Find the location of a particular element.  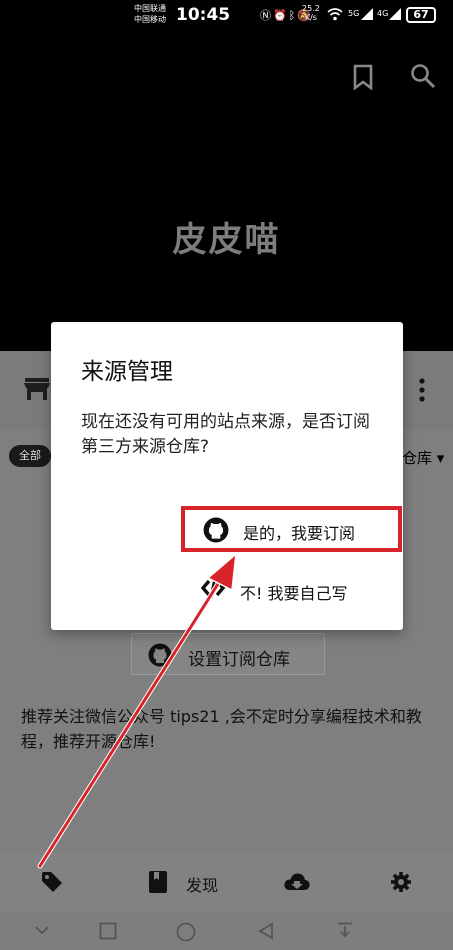

bookmark-icon is located at coordinates (363, 77).